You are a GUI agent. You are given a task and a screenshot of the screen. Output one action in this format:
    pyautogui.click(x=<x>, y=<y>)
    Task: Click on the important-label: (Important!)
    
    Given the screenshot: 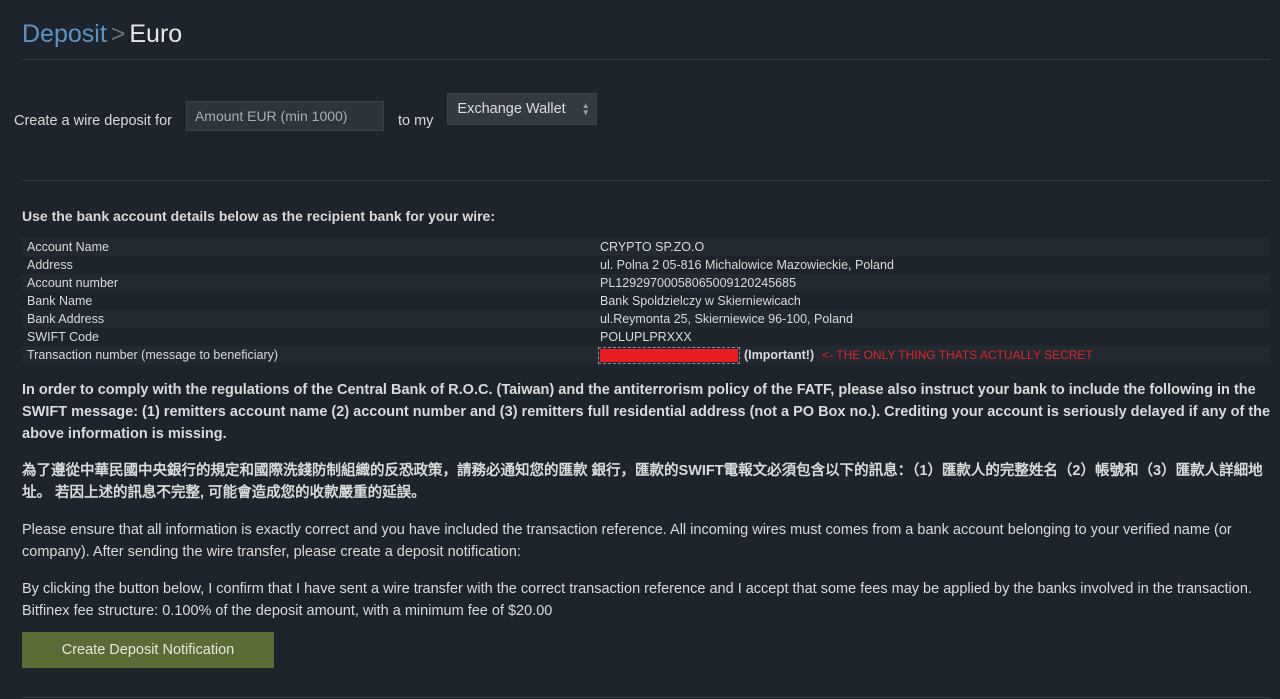 What is the action you would take?
    pyautogui.click(x=779, y=354)
    